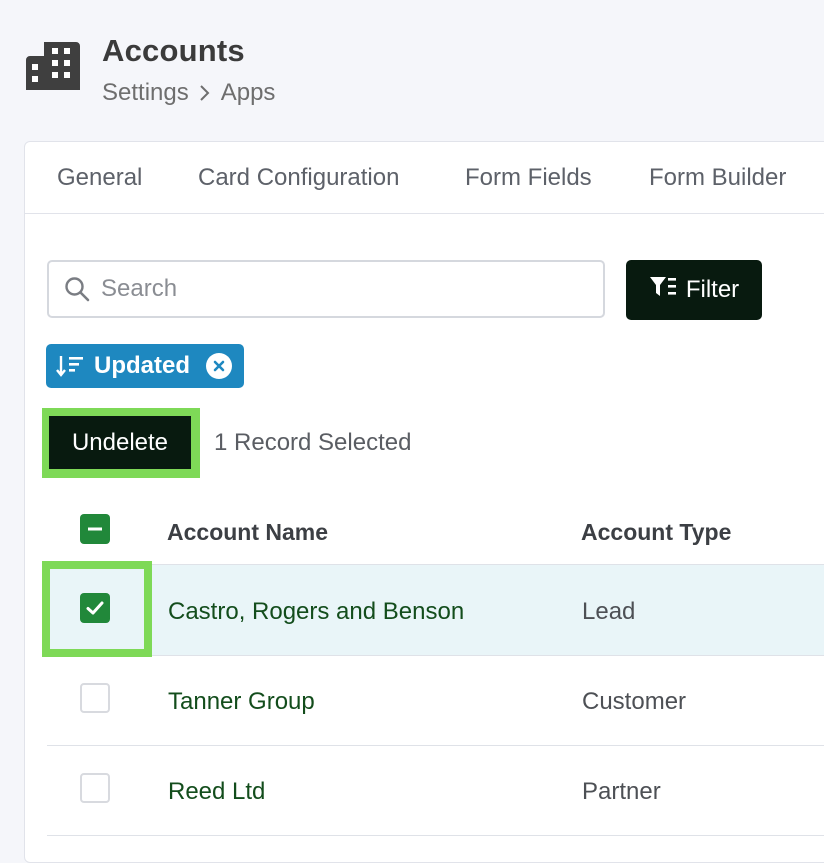 This screenshot has width=824, height=863. I want to click on close-icon, so click(219, 366).